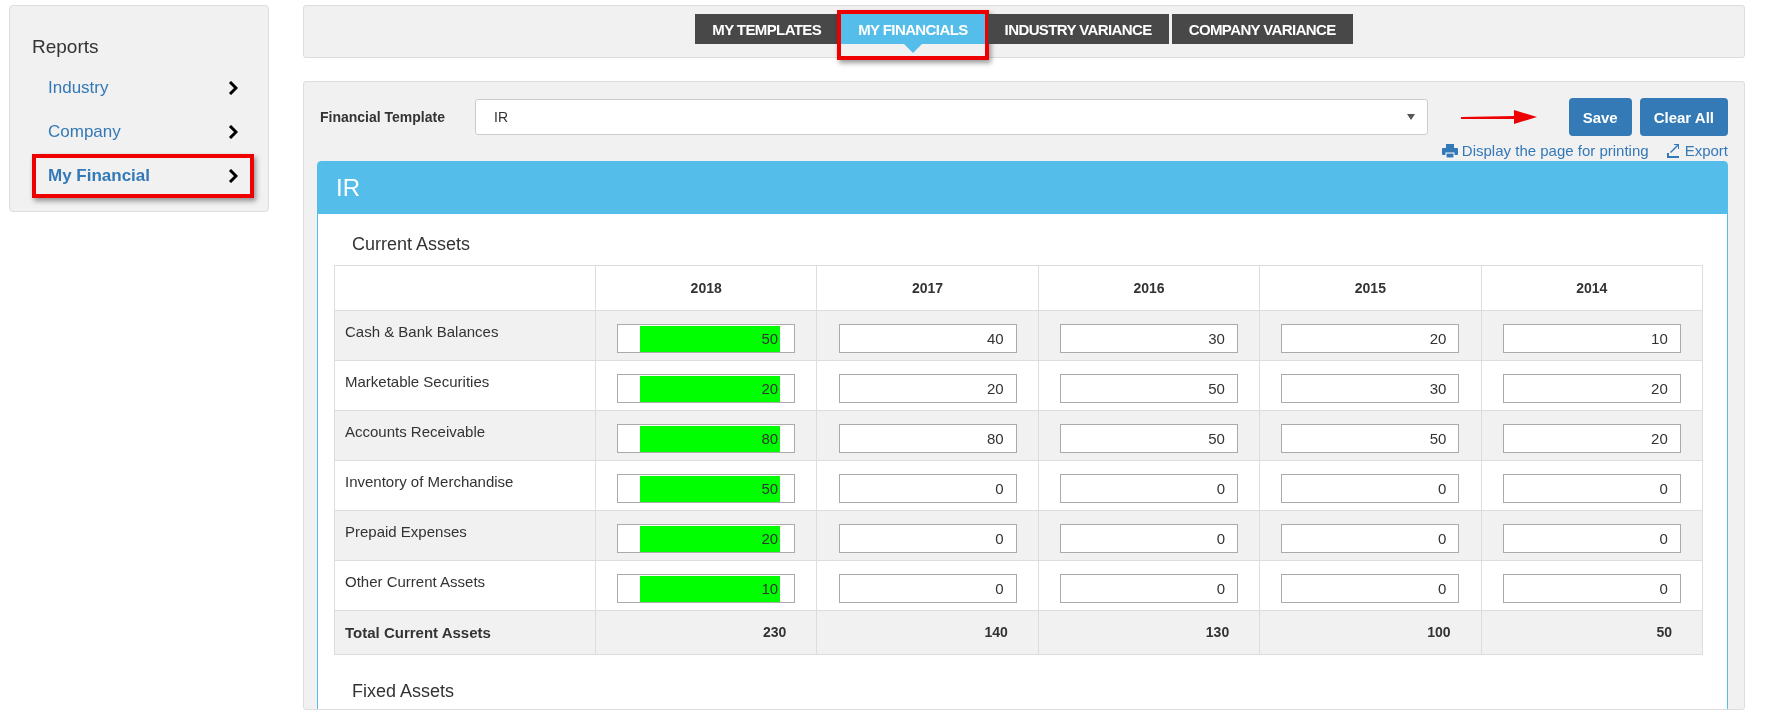 Image resolution: width=1791 pixels, height=710 pixels. I want to click on tab-pointer-icon, so click(912, 48).